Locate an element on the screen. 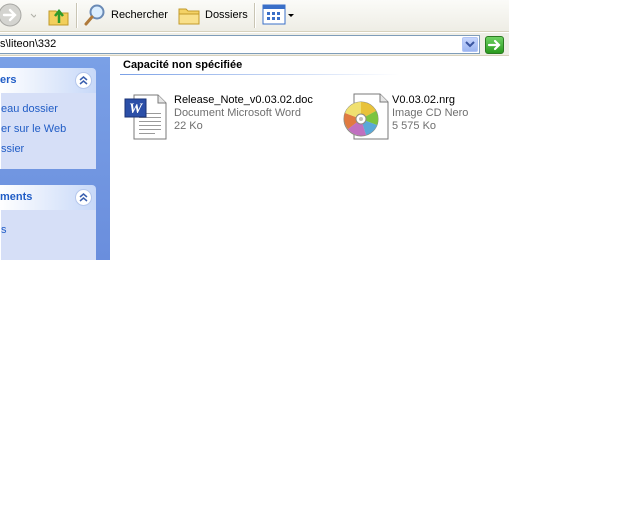  search-button: Rechercher is located at coordinates (125, 15).